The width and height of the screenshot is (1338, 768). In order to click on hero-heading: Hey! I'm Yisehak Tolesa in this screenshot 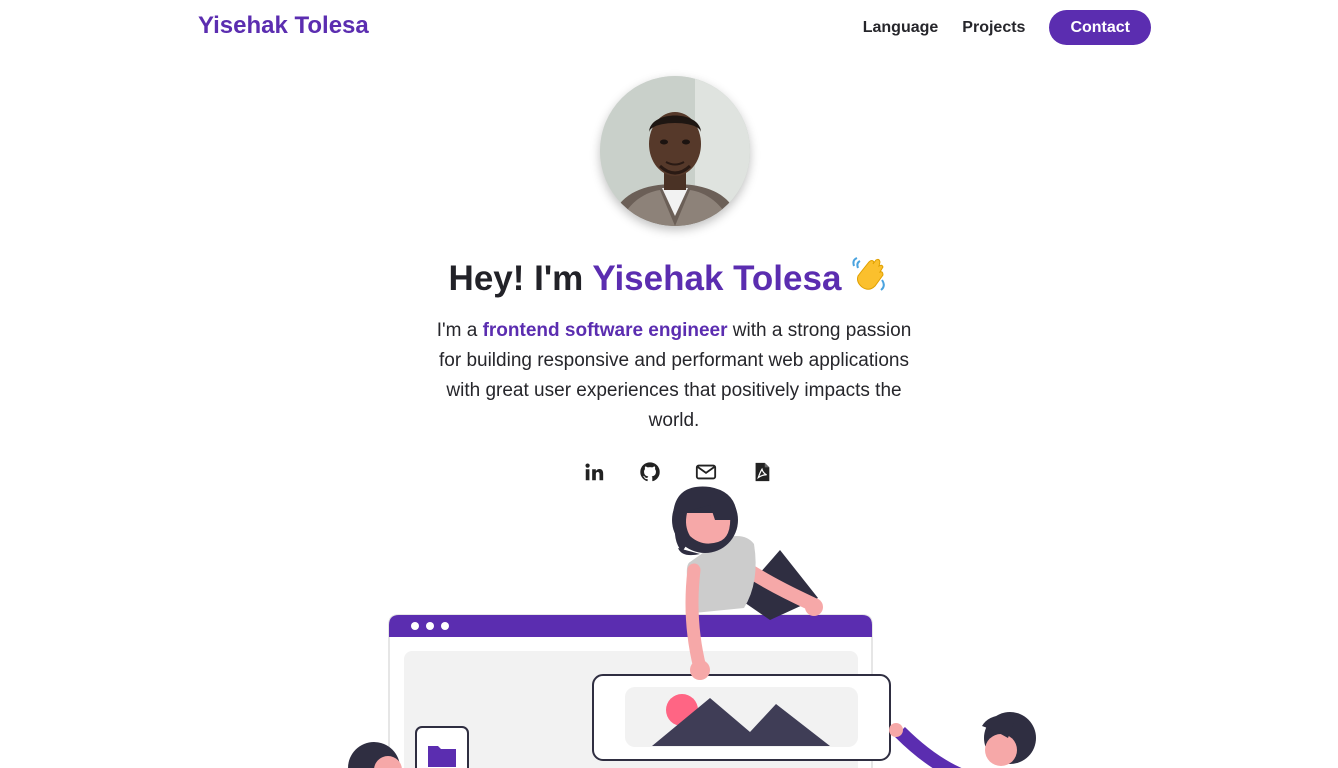, I will do `click(669, 278)`.